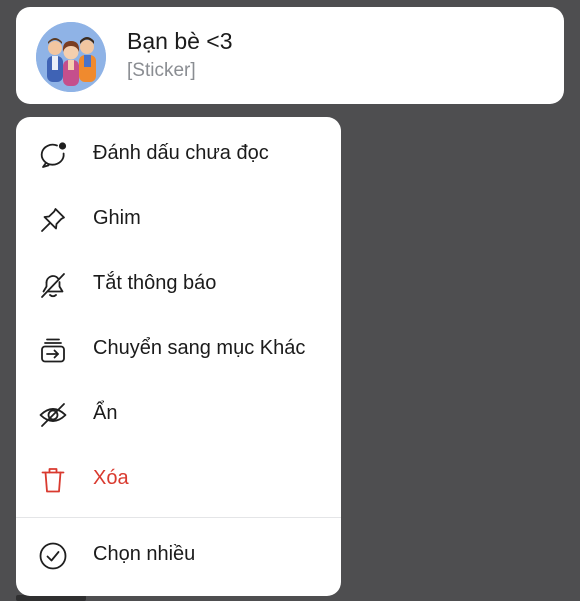 The image size is (580, 601). What do you see at coordinates (53, 155) in the screenshot?
I see `unread-bubble-icon` at bounding box center [53, 155].